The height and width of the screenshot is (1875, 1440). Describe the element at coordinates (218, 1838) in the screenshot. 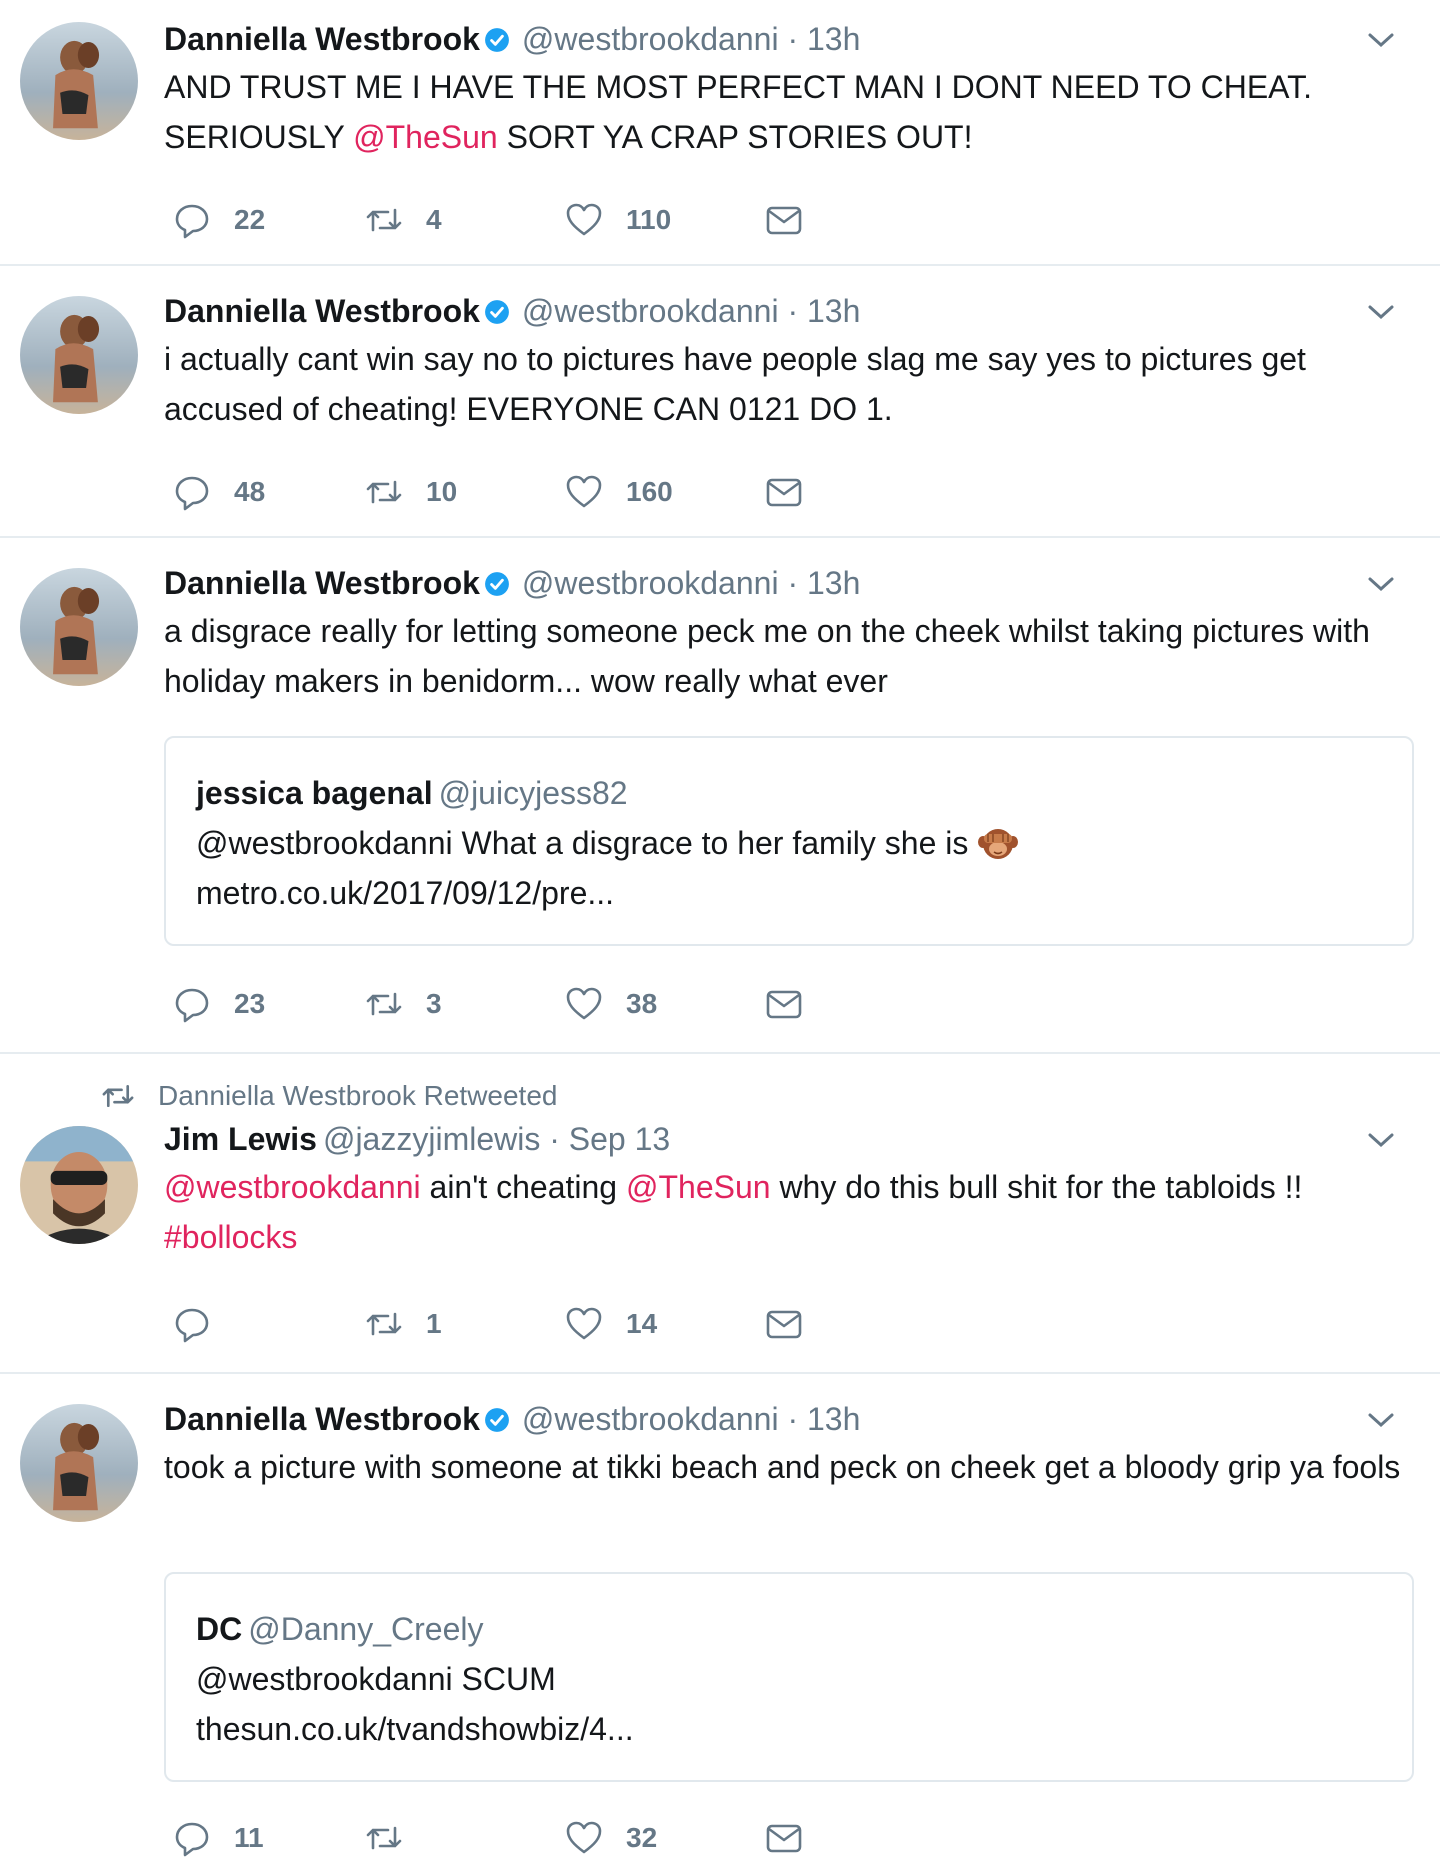

I see `reply-button: 11` at that location.